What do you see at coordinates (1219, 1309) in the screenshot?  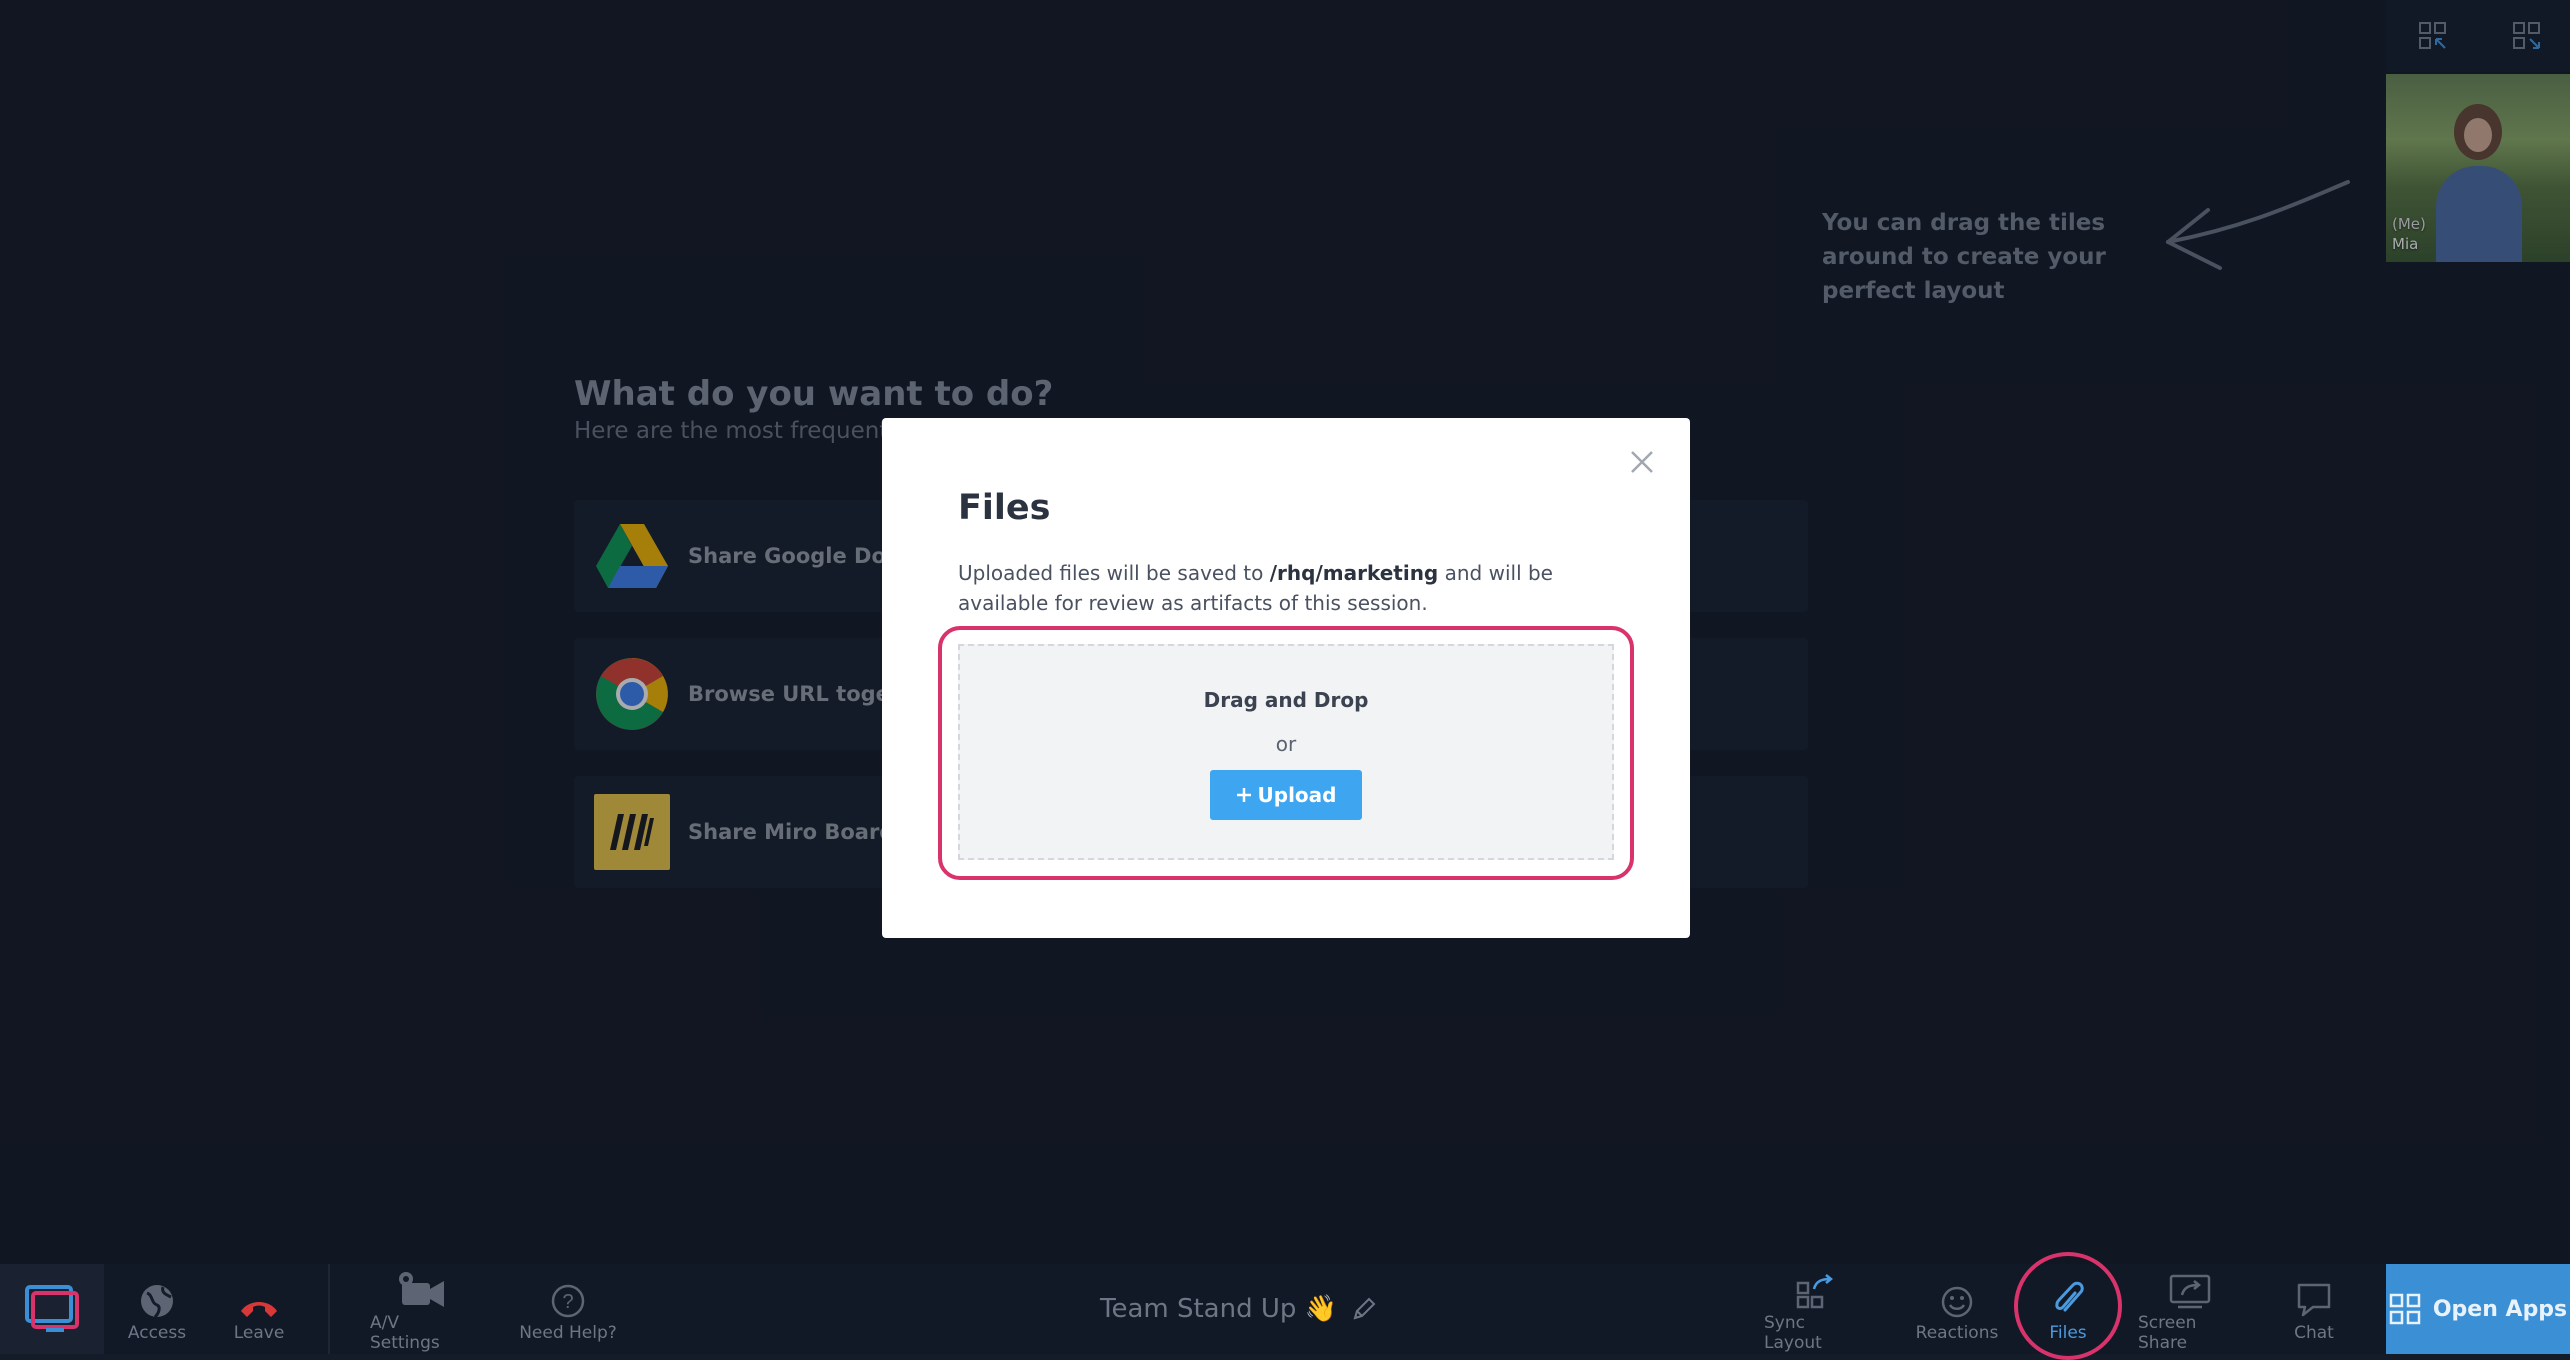 I see `meeting-title-text: Team Stand Up 👋` at bounding box center [1219, 1309].